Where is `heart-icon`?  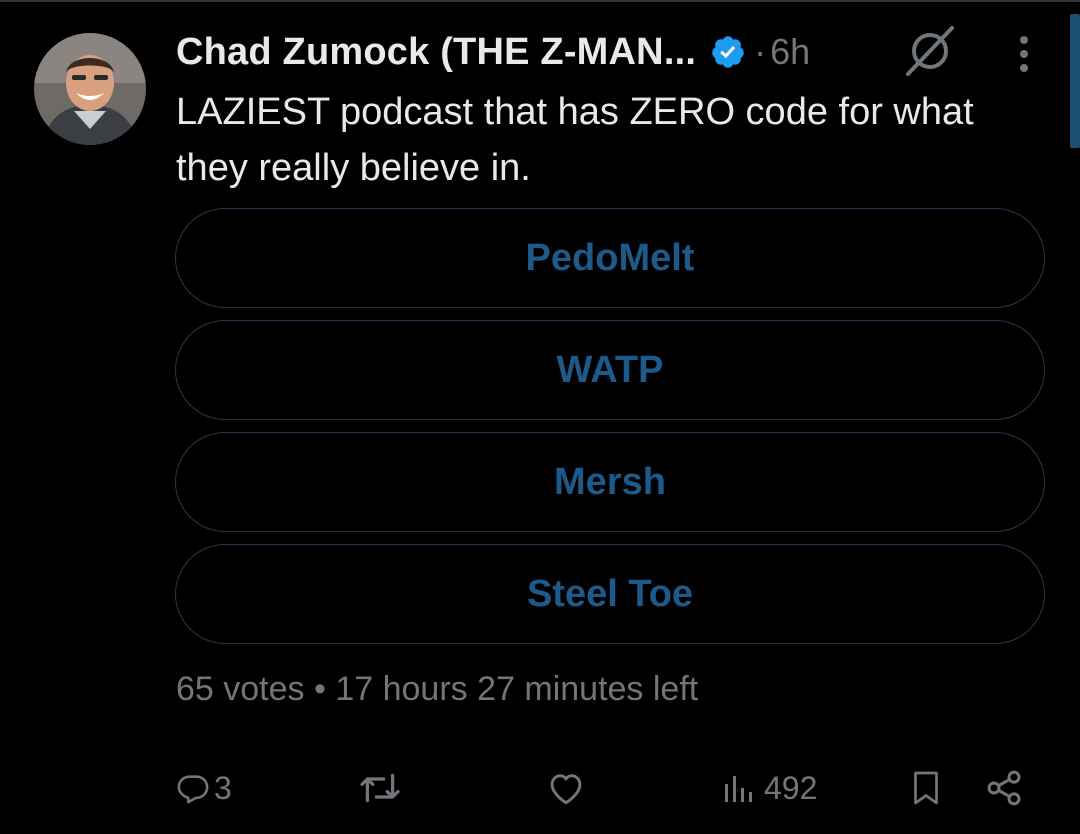
heart-icon is located at coordinates (566, 788).